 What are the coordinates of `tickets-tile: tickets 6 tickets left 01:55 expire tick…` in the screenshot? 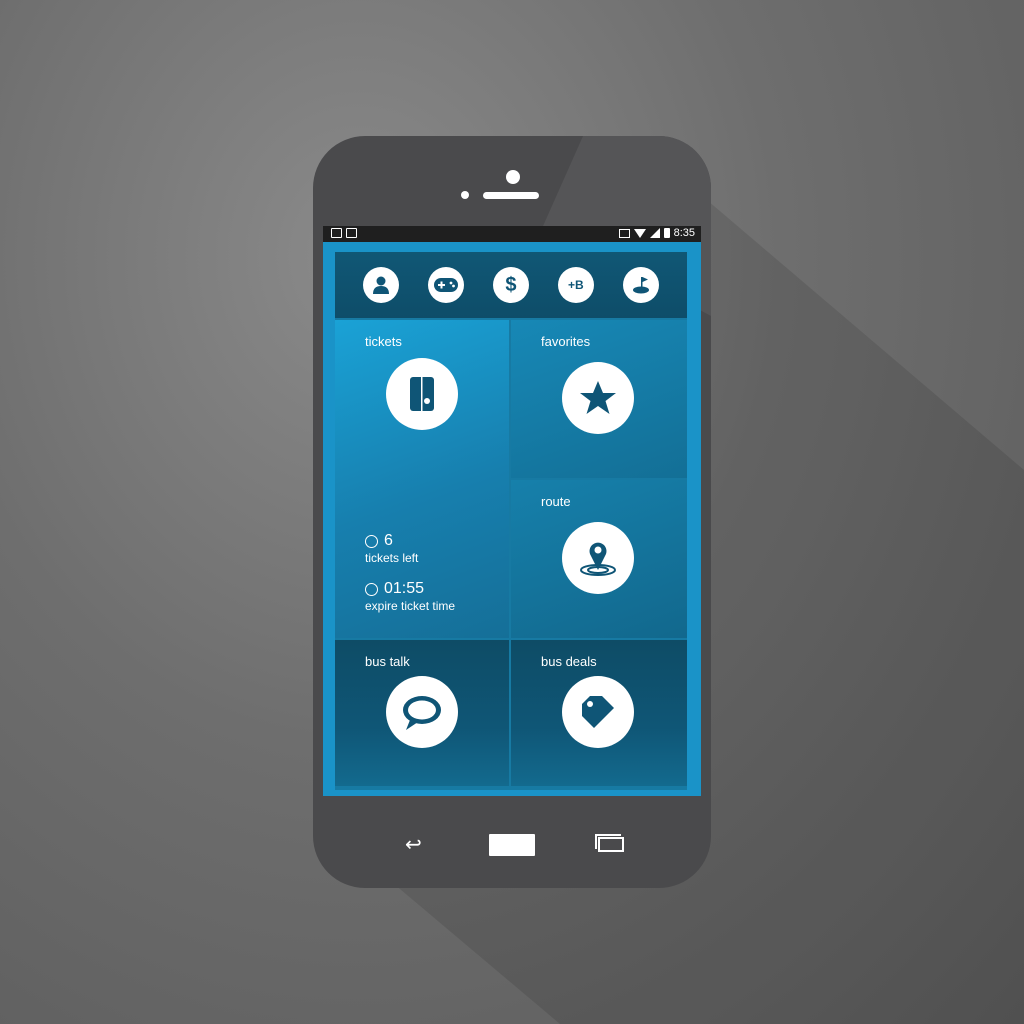 It's located at (422, 479).